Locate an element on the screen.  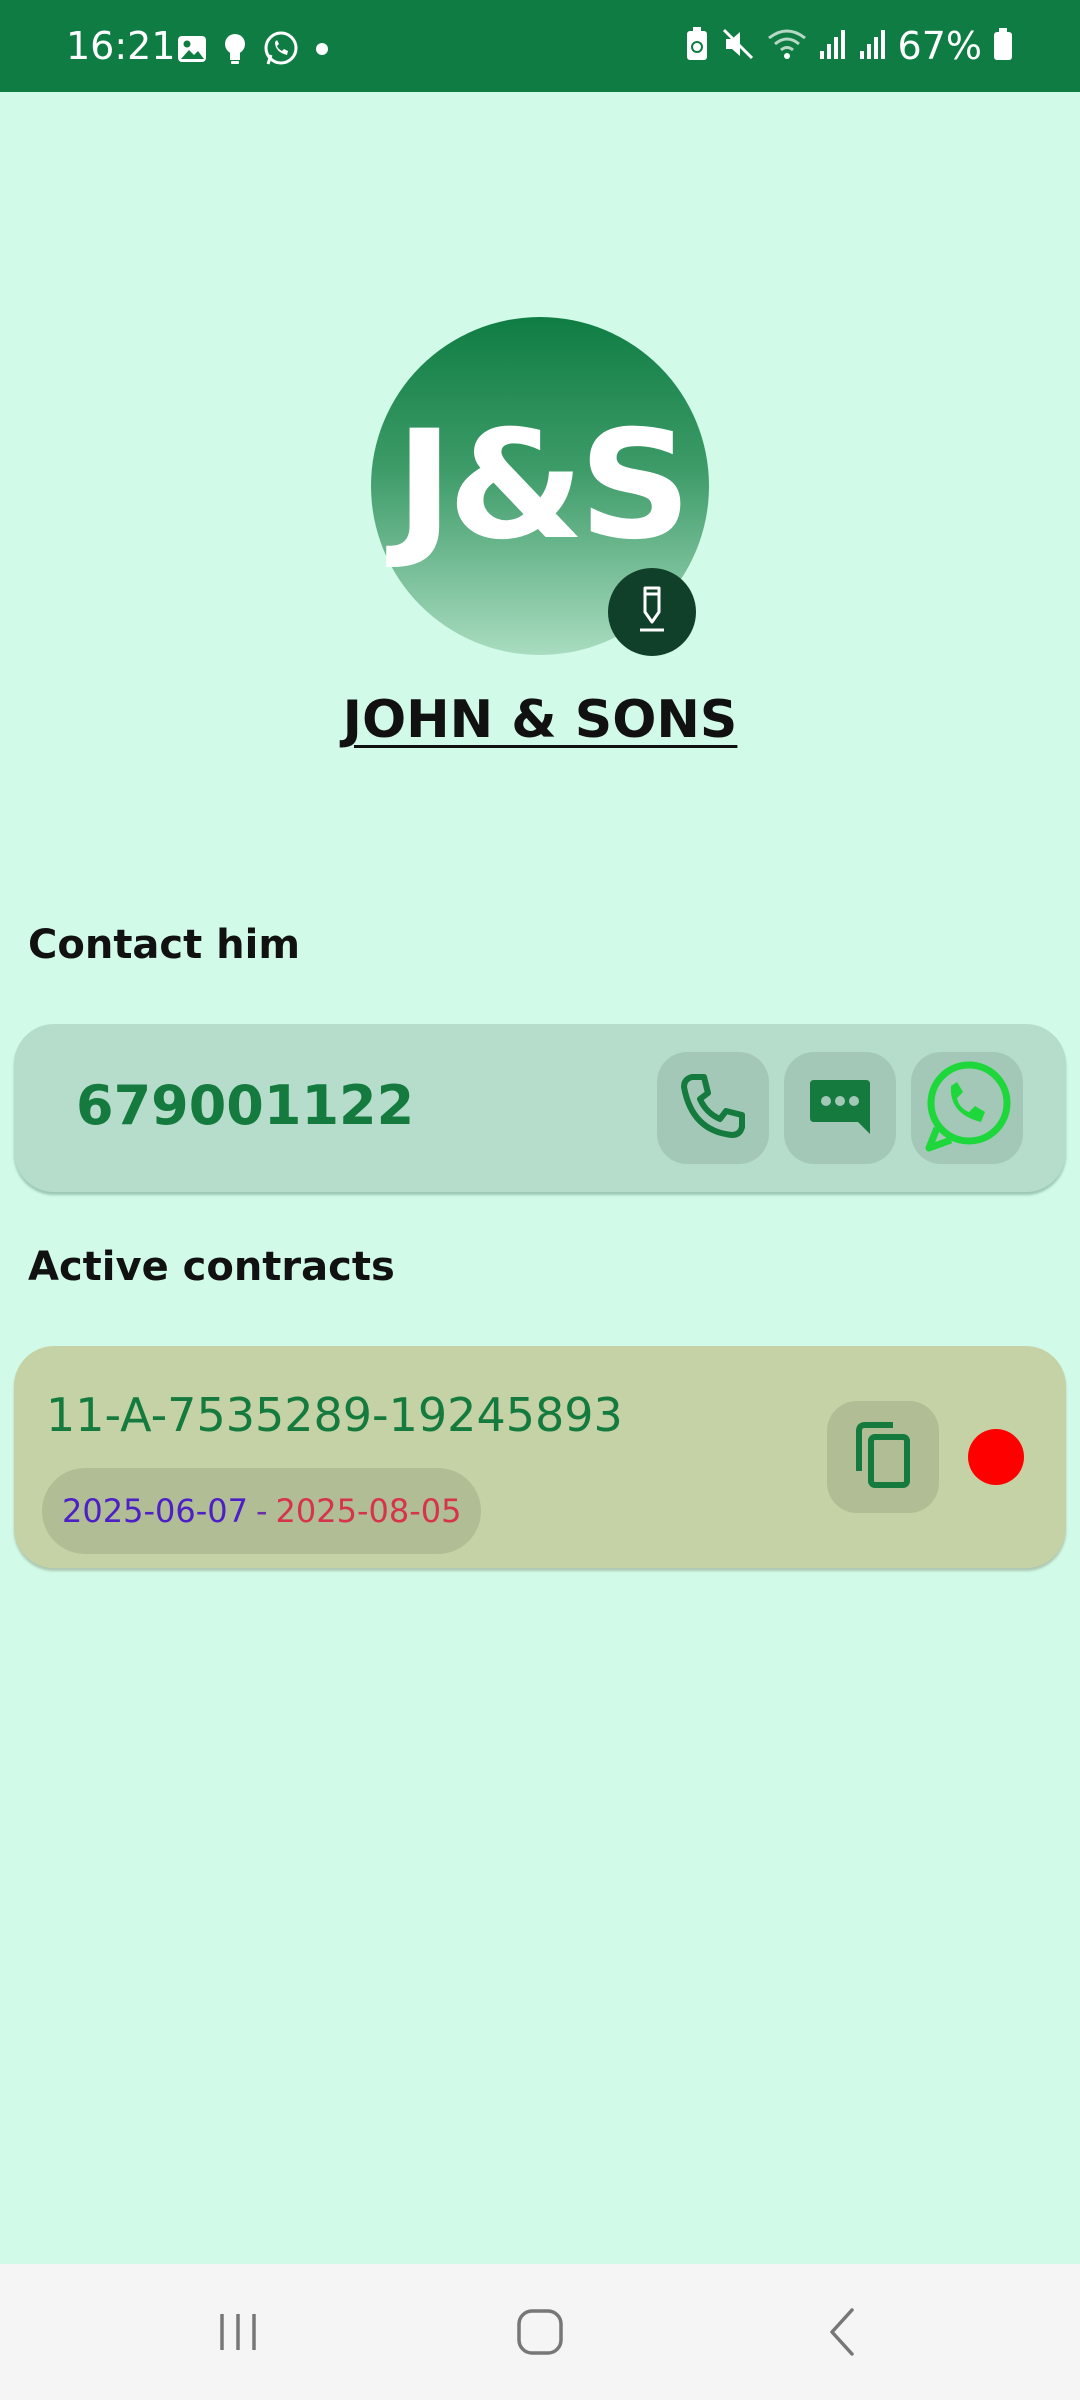
copy-icon is located at coordinates (883, 1457).